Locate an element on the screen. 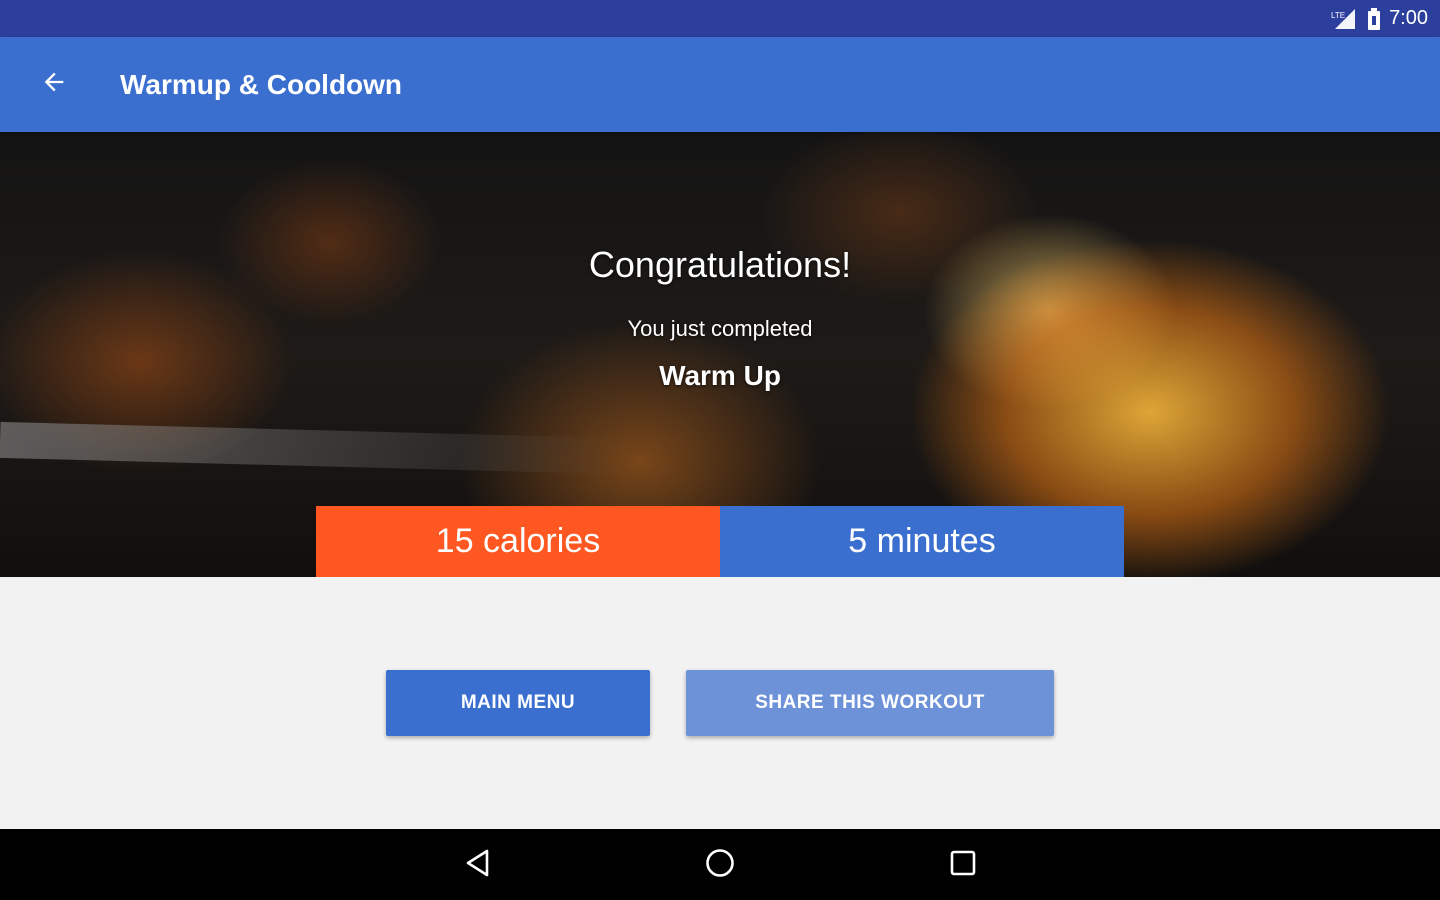 This screenshot has height=900, width=1440. app-bar: Warmup & Cooldown is located at coordinates (720, 84).